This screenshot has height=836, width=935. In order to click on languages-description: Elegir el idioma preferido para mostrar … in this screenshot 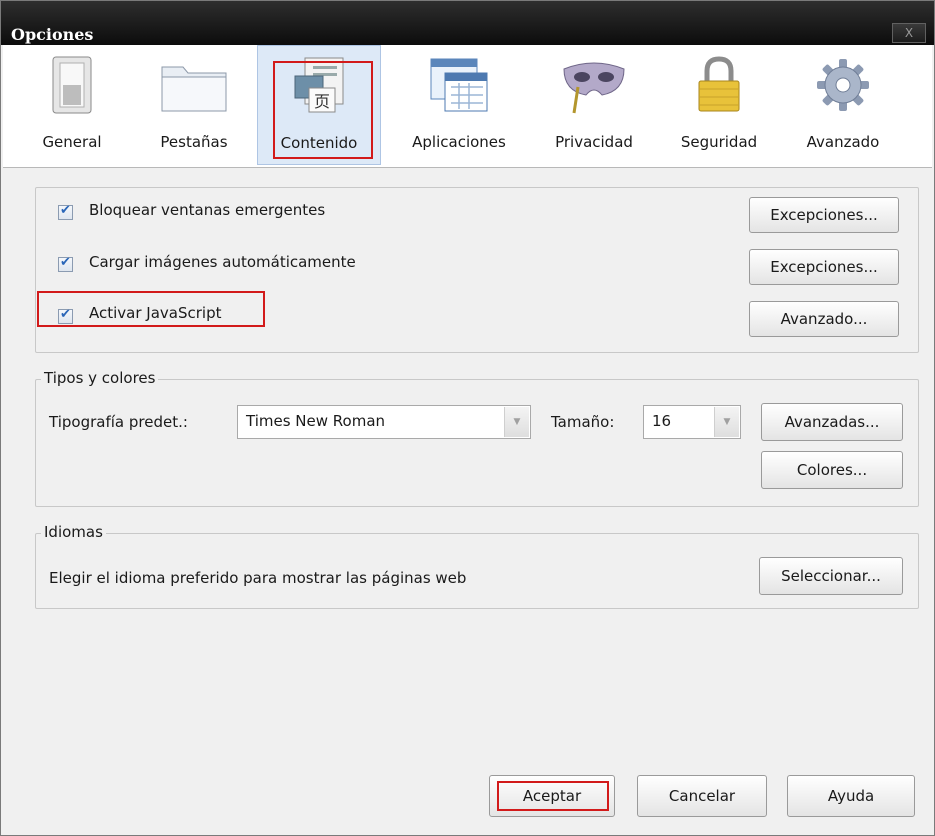, I will do `click(258, 578)`.